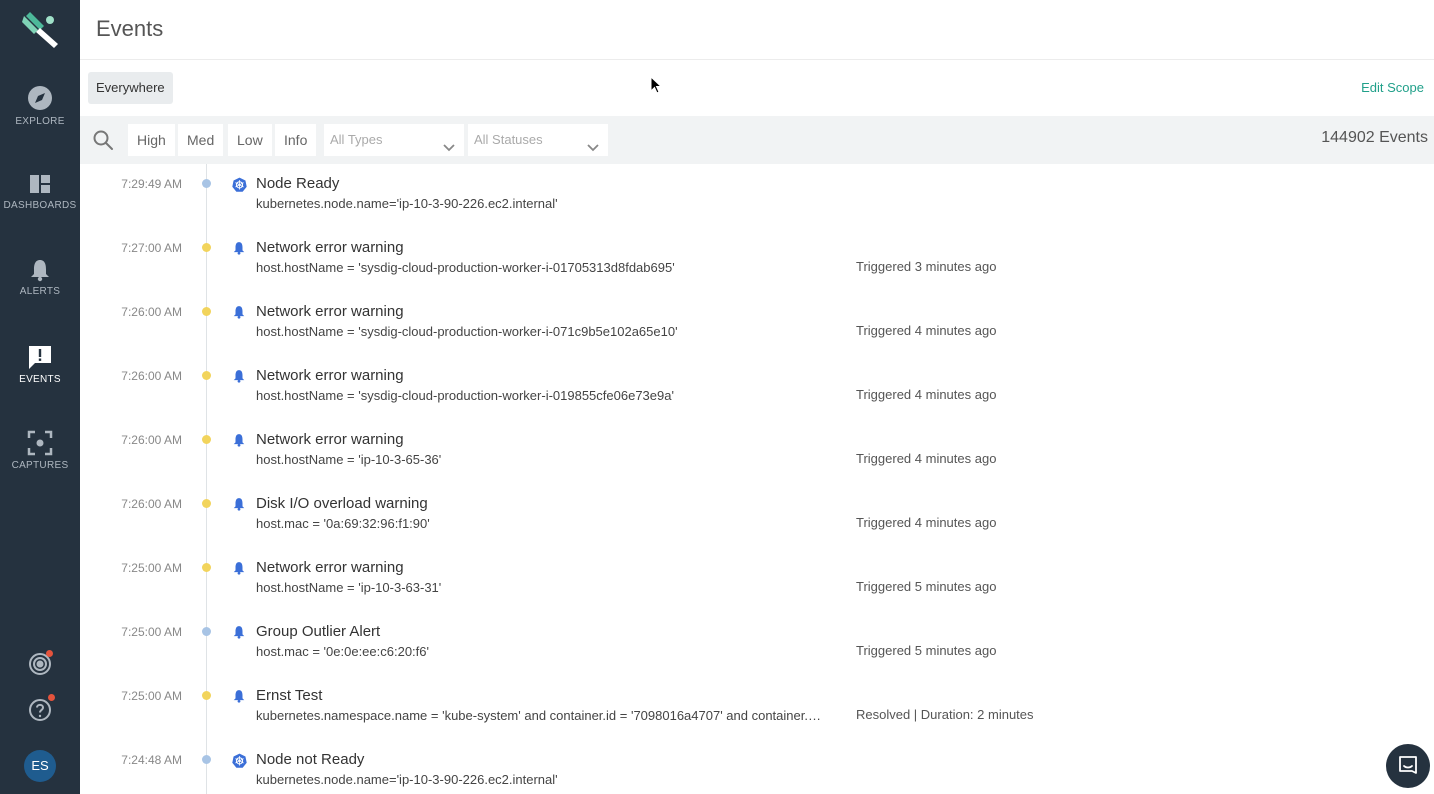  Describe the element at coordinates (926, 266) in the screenshot. I see `event-status: Triggered 3 minutes ago` at that location.